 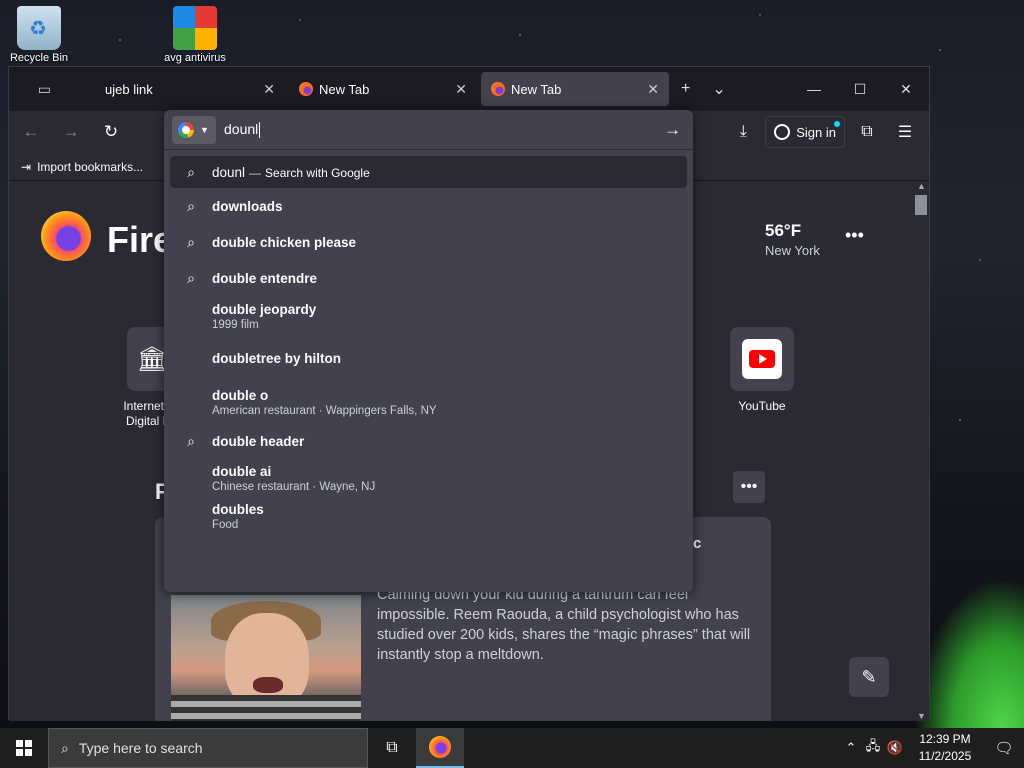 What do you see at coordinates (895, 748) in the screenshot?
I see `volume-muted-icon: 🔇` at bounding box center [895, 748].